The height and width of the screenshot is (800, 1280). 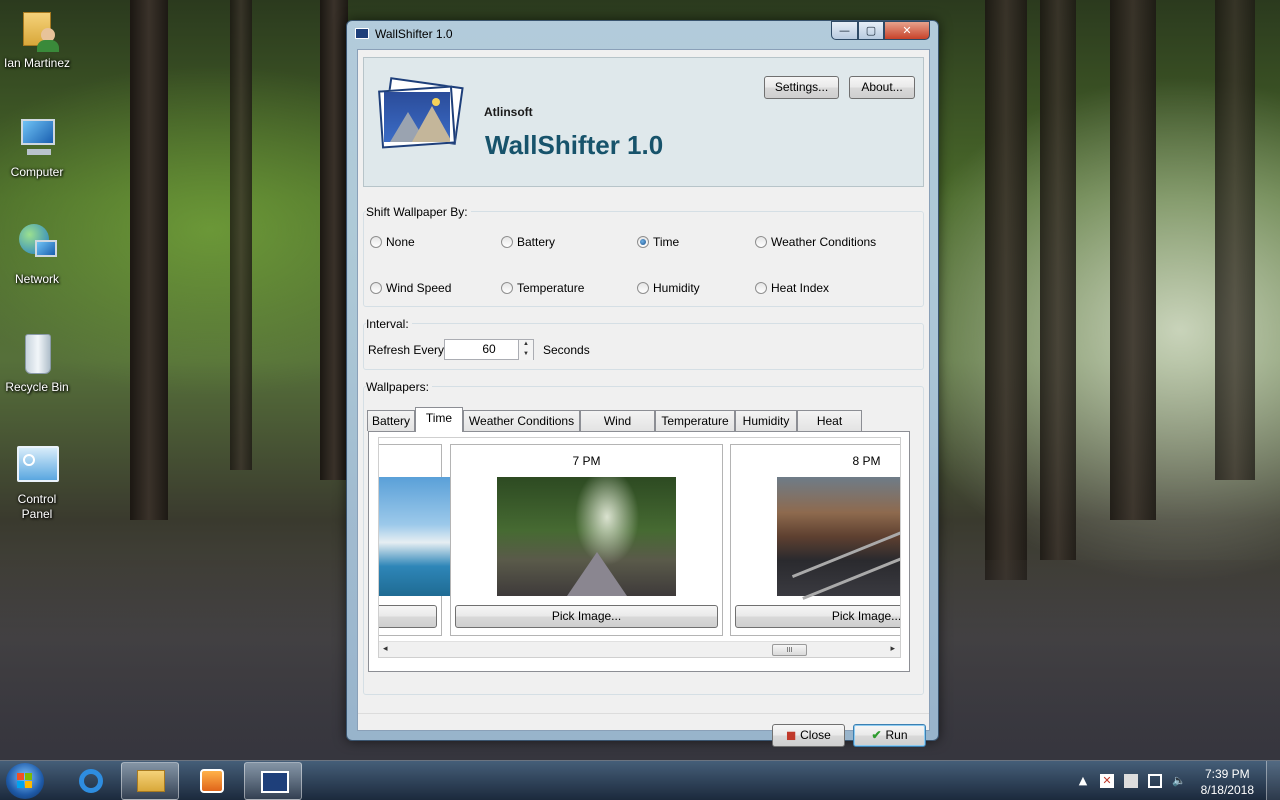 What do you see at coordinates (1227, 782) in the screenshot?
I see `system-clock: 7:39 PM 8/18/2018` at bounding box center [1227, 782].